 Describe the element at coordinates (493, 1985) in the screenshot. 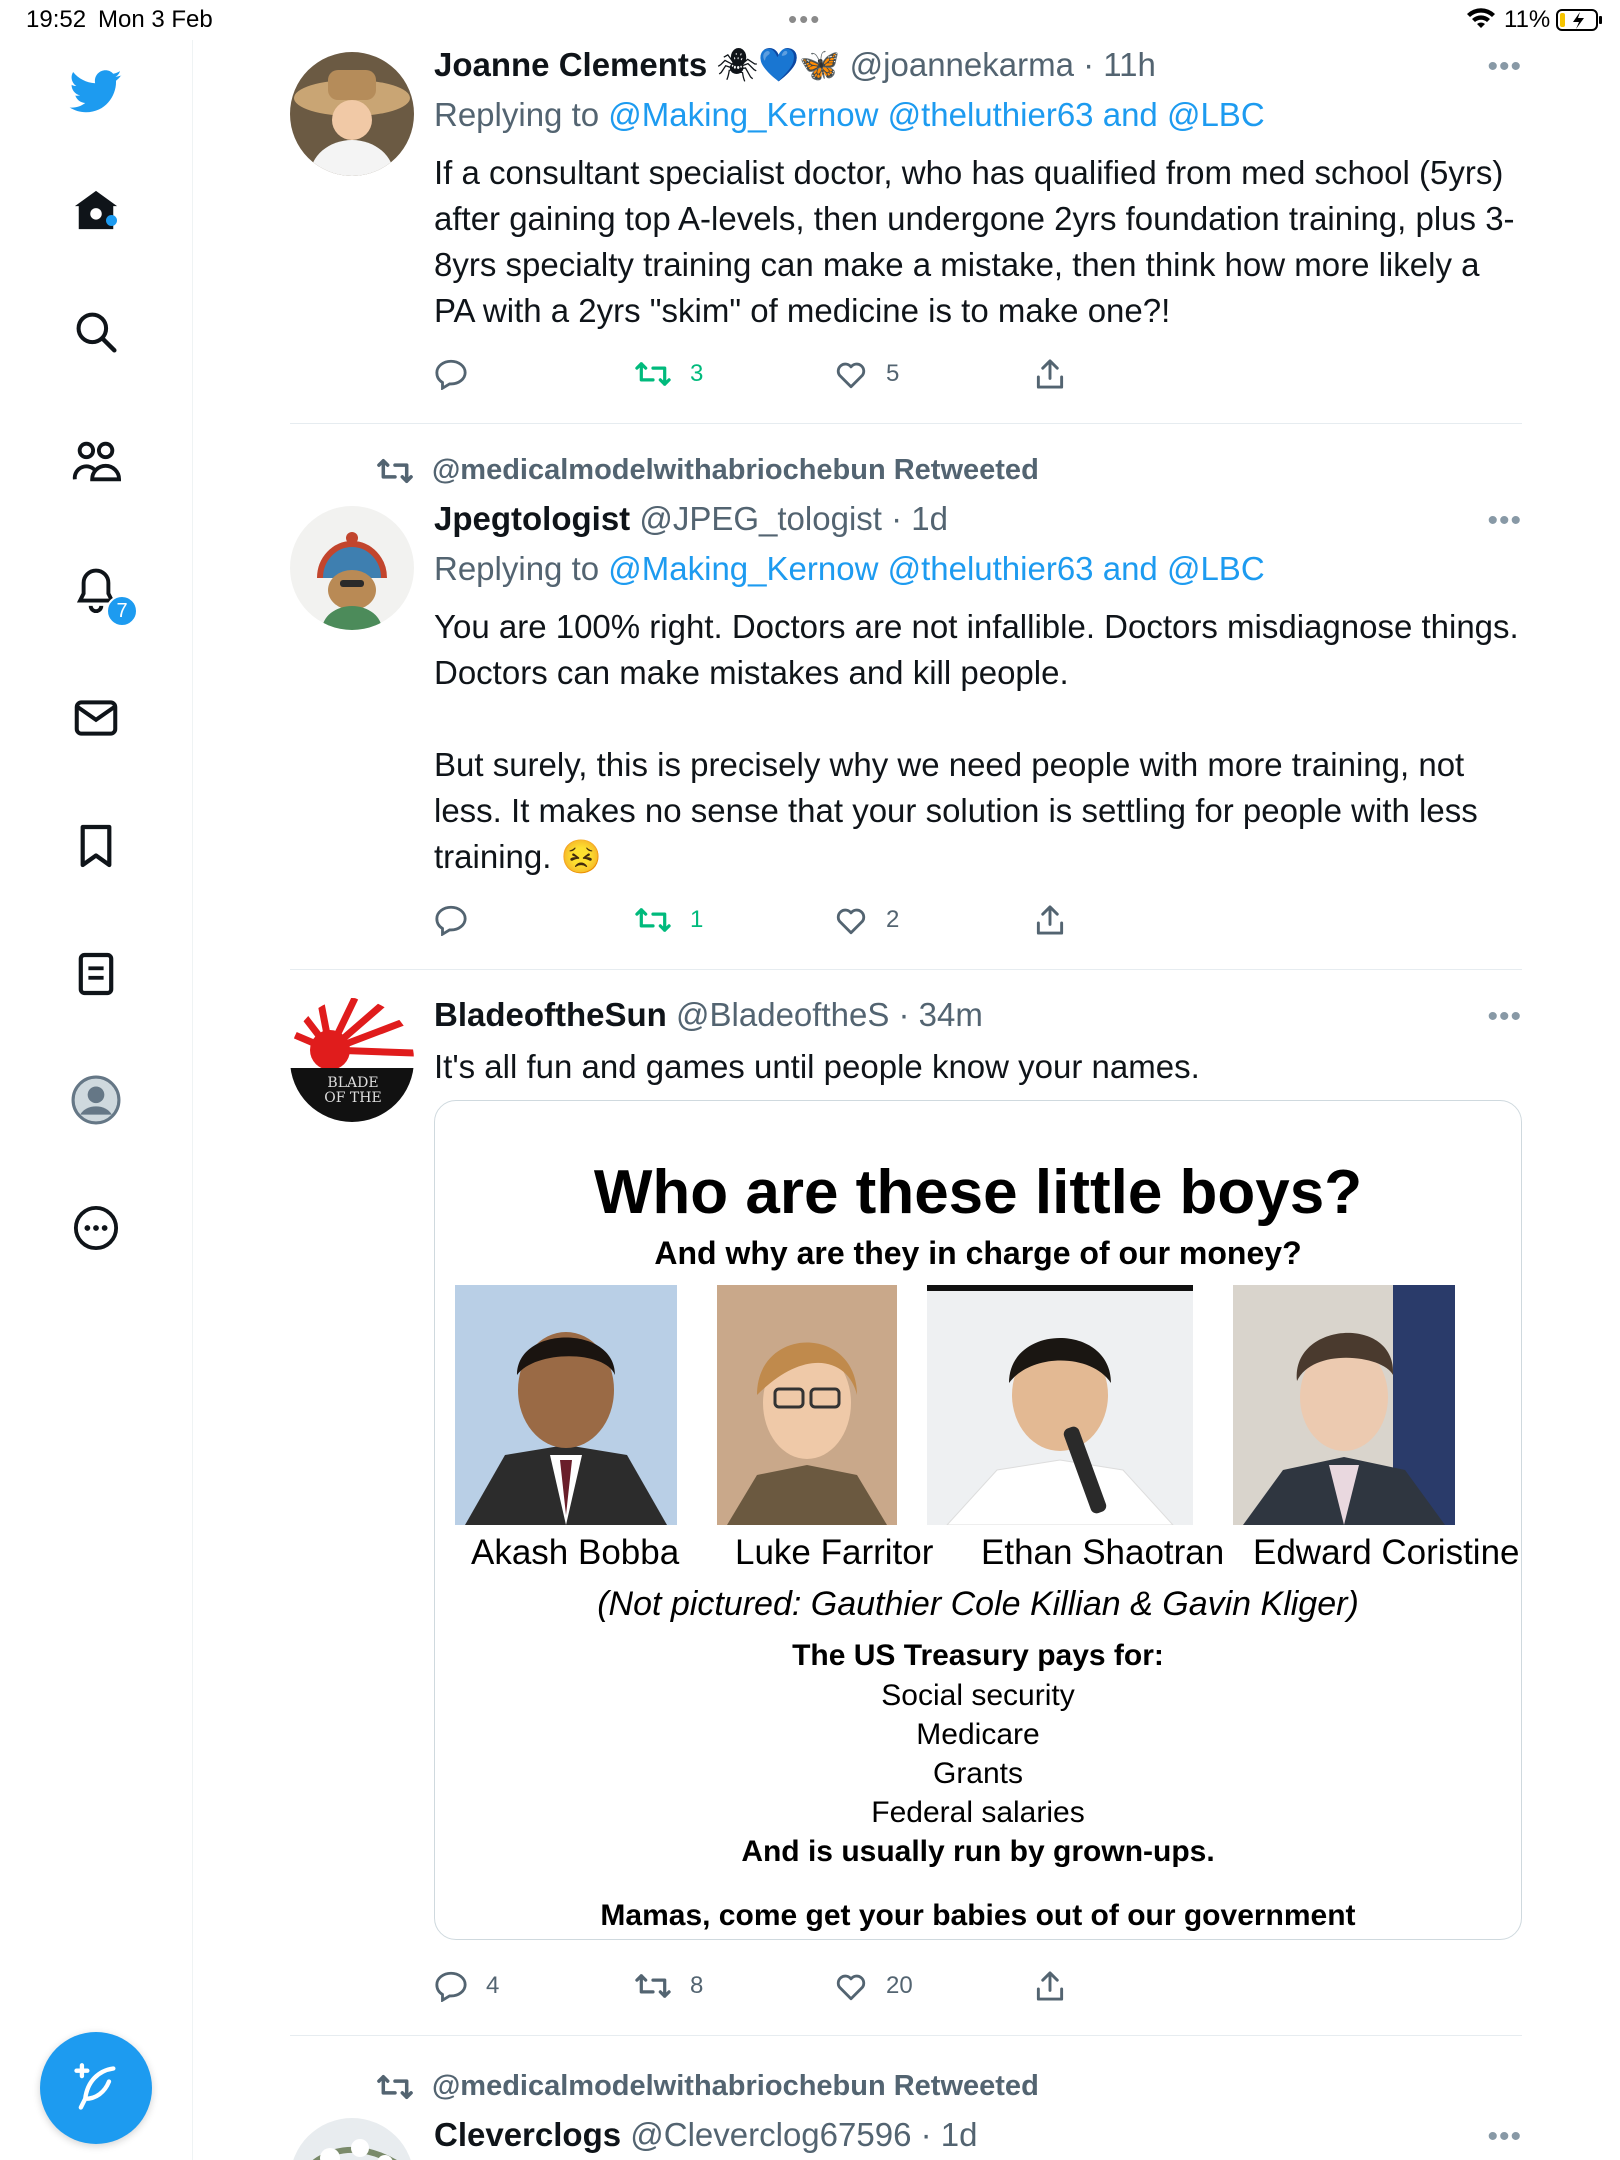

I see `reply-count: 4` at that location.